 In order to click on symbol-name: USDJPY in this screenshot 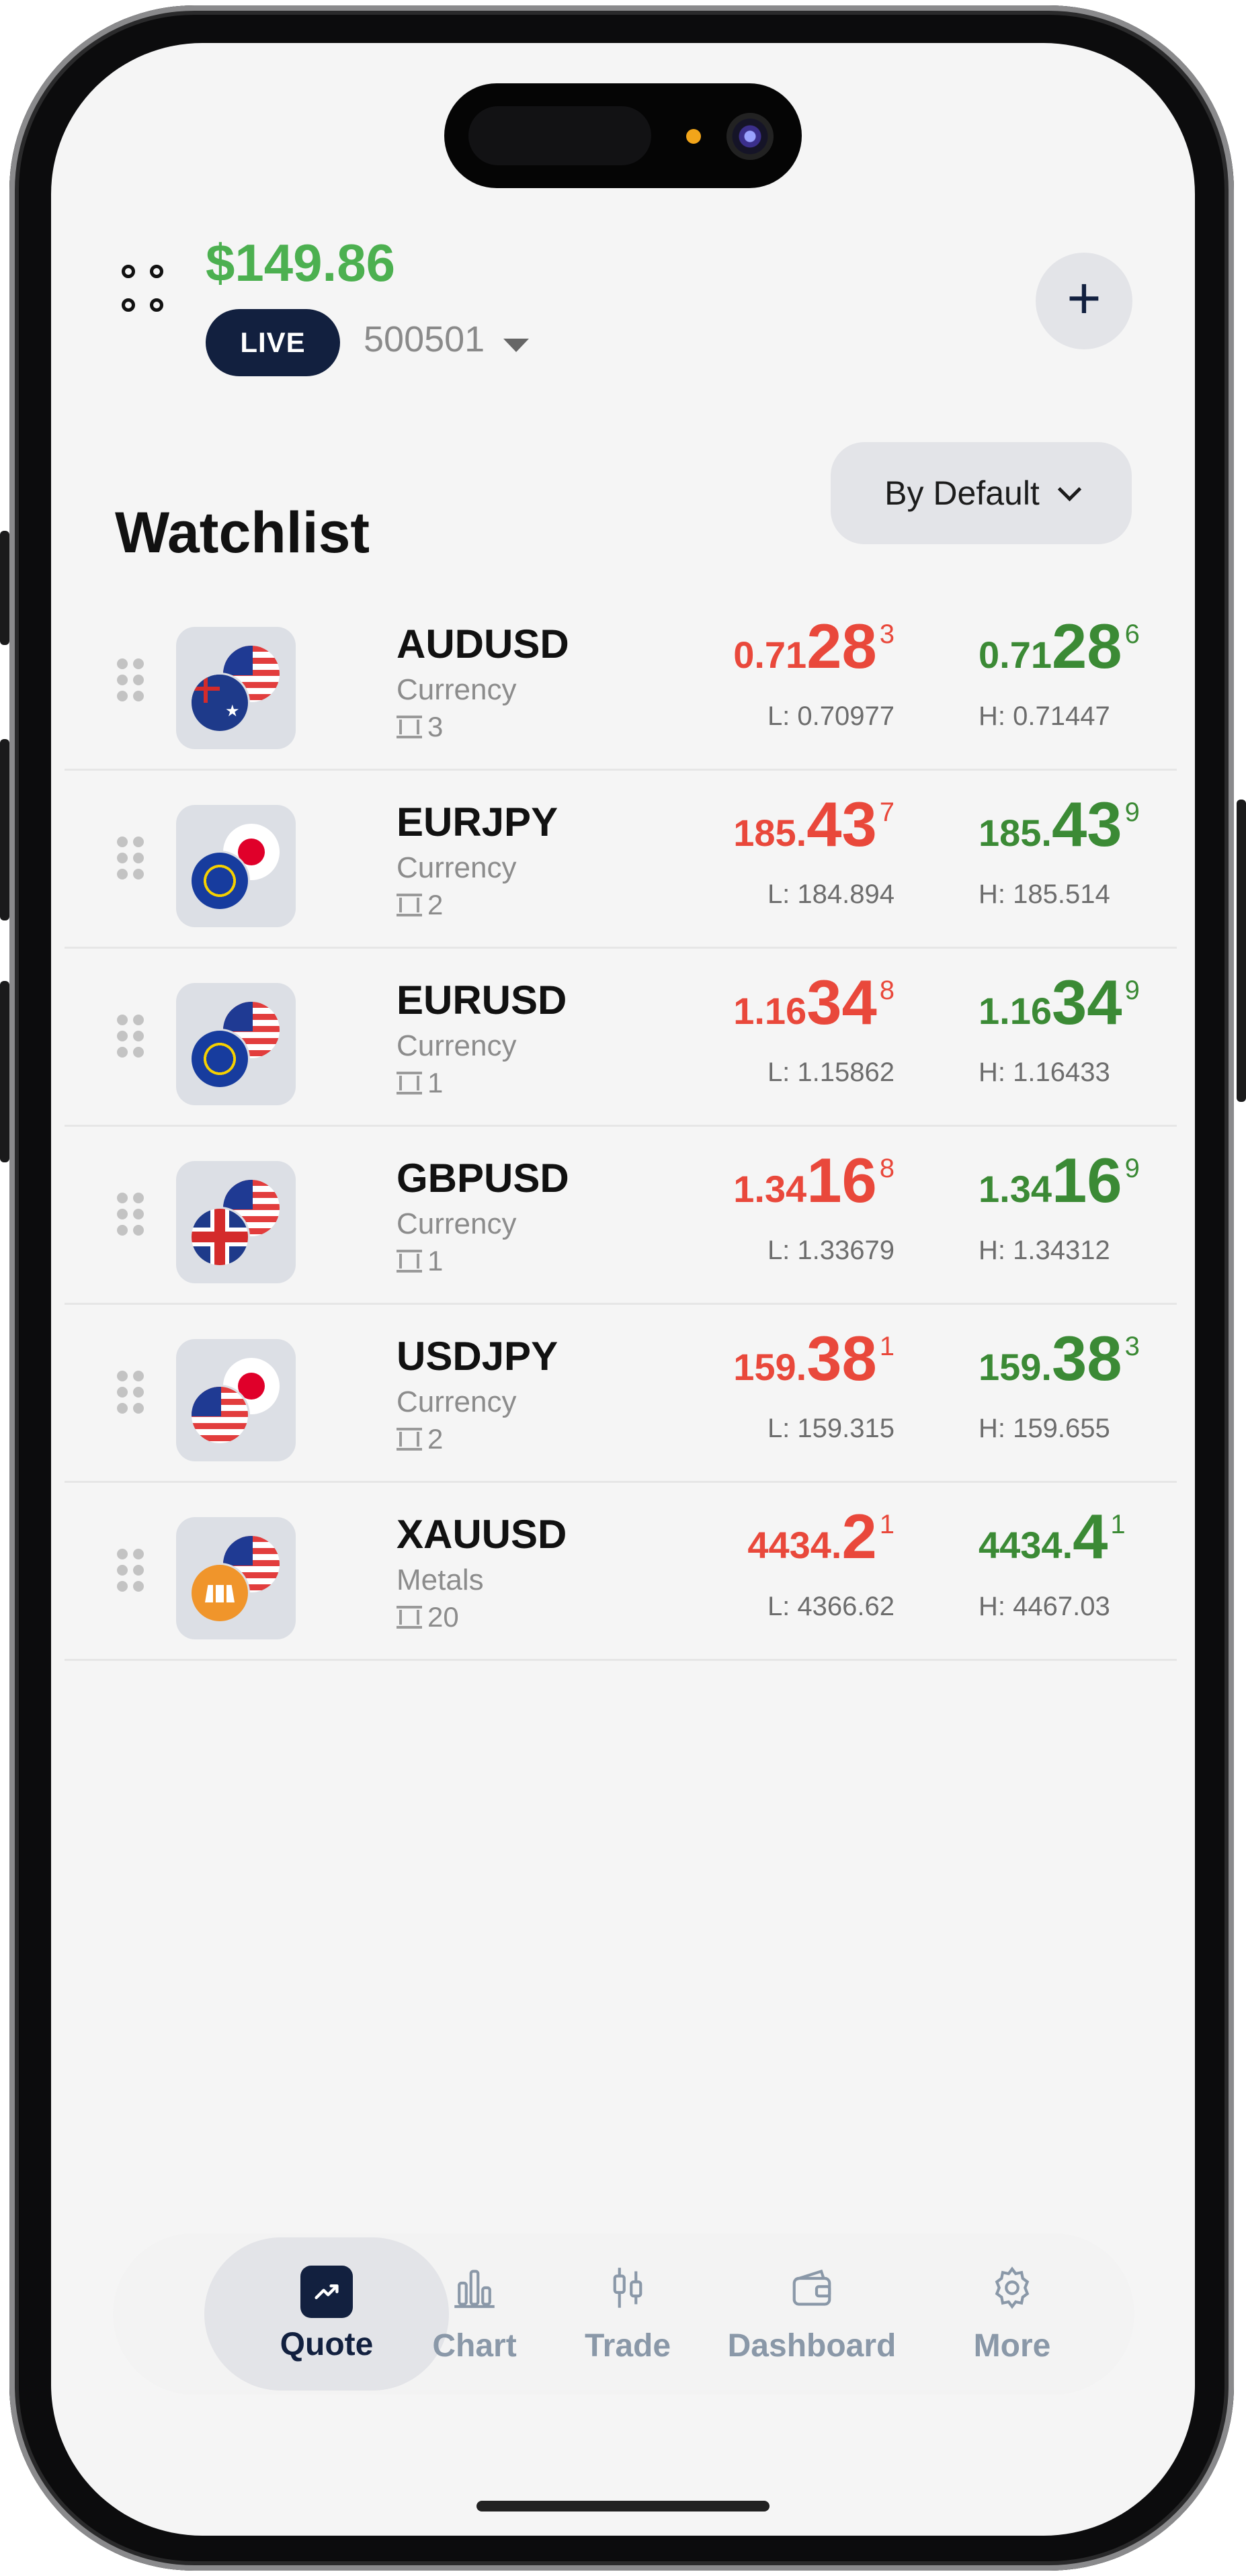, I will do `click(477, 1356)`.